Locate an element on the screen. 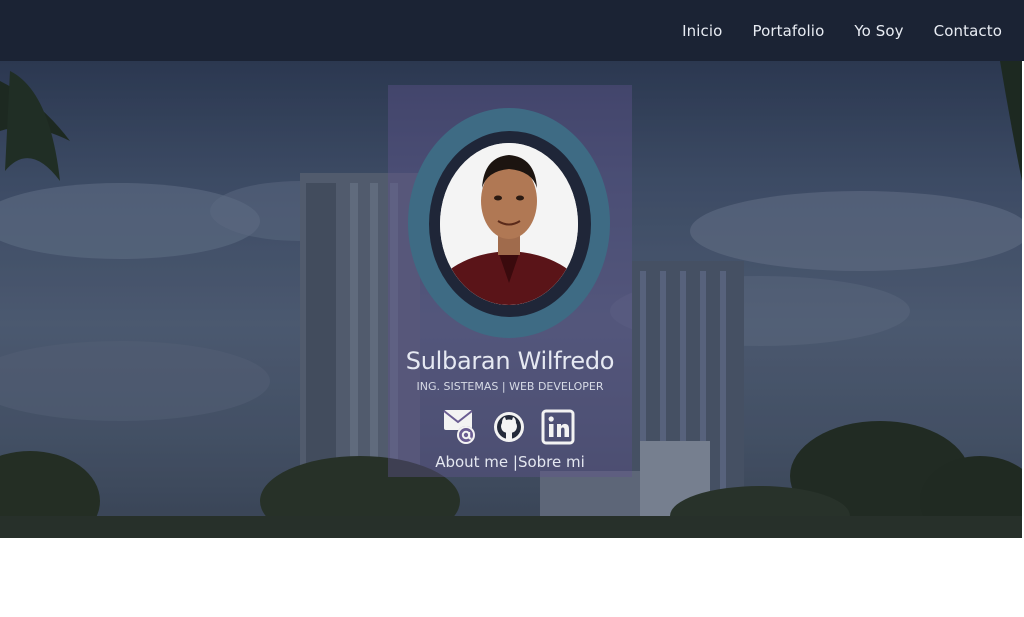 The image size is (1024, 617). github-icon is located at coordinates (509, 427).